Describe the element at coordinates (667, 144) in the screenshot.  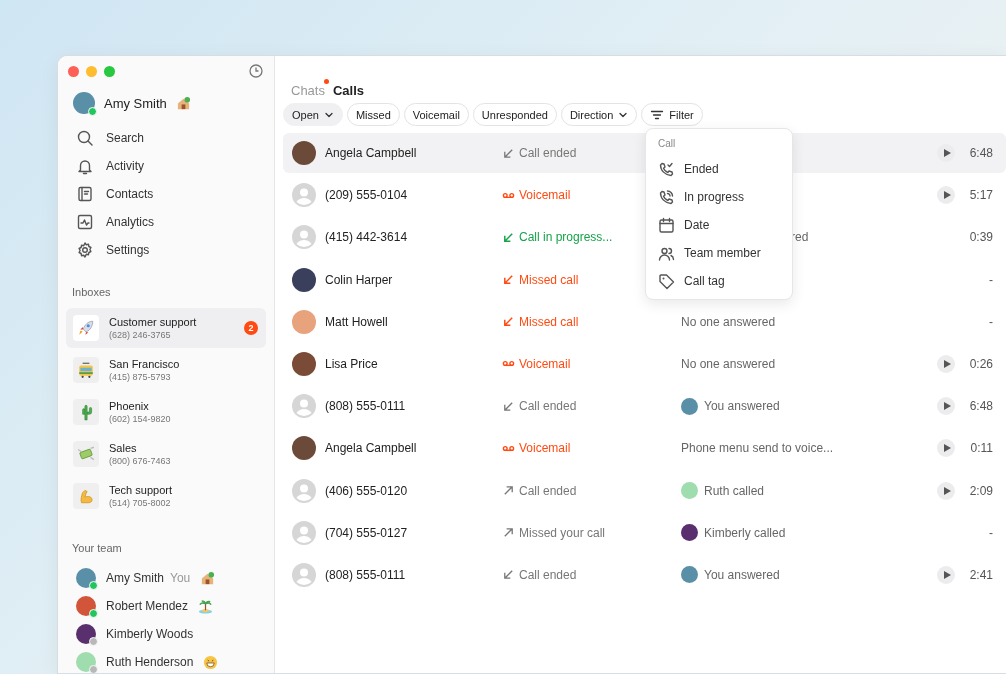
I see `menu-heading: Call` at that location.